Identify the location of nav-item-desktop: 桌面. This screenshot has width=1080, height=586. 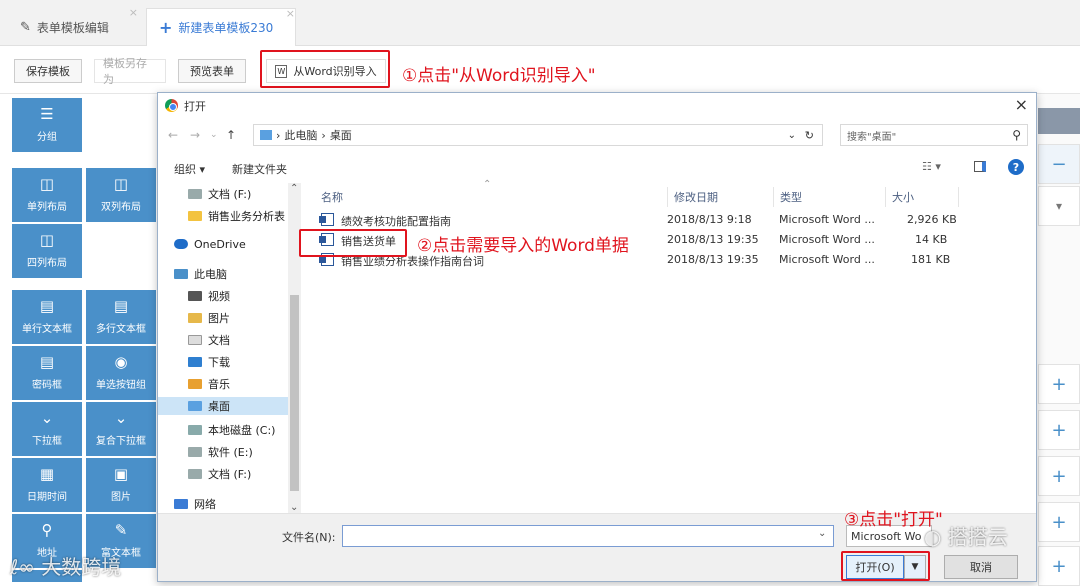
(223, 406).